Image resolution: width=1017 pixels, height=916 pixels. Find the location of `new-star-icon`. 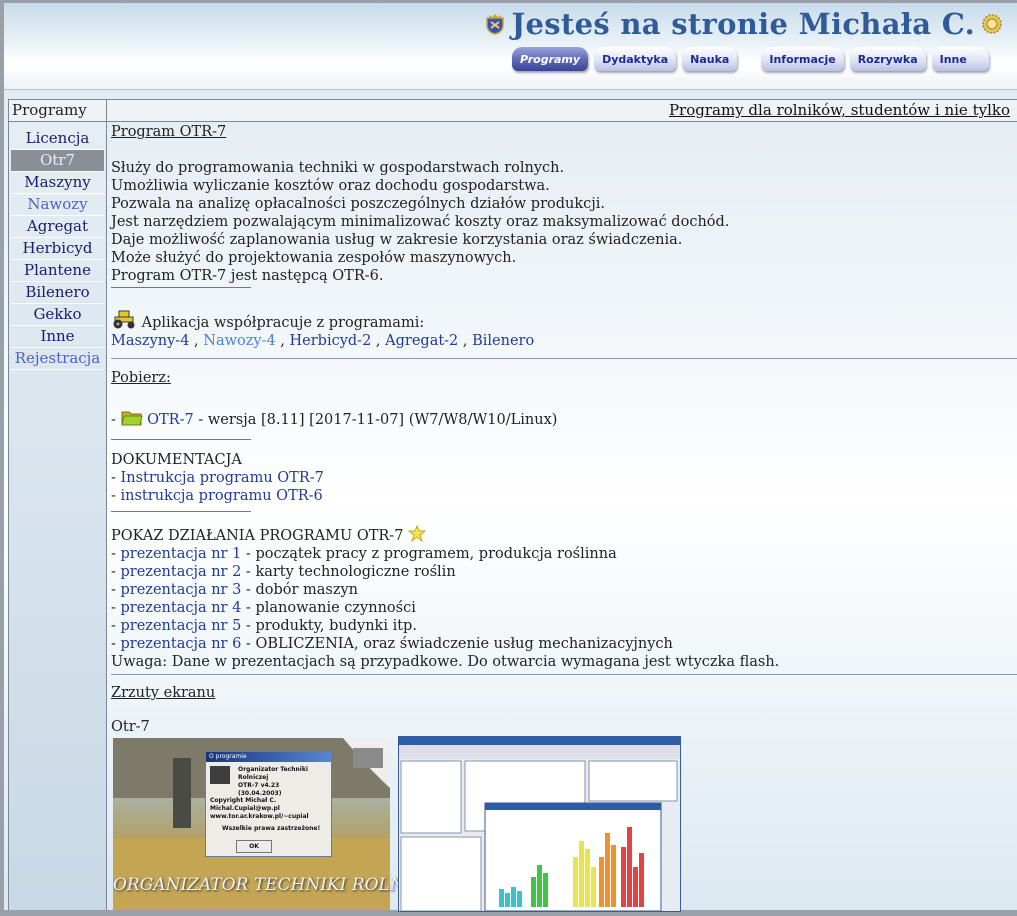

new-star-icon is located at coordinates (417, 534).